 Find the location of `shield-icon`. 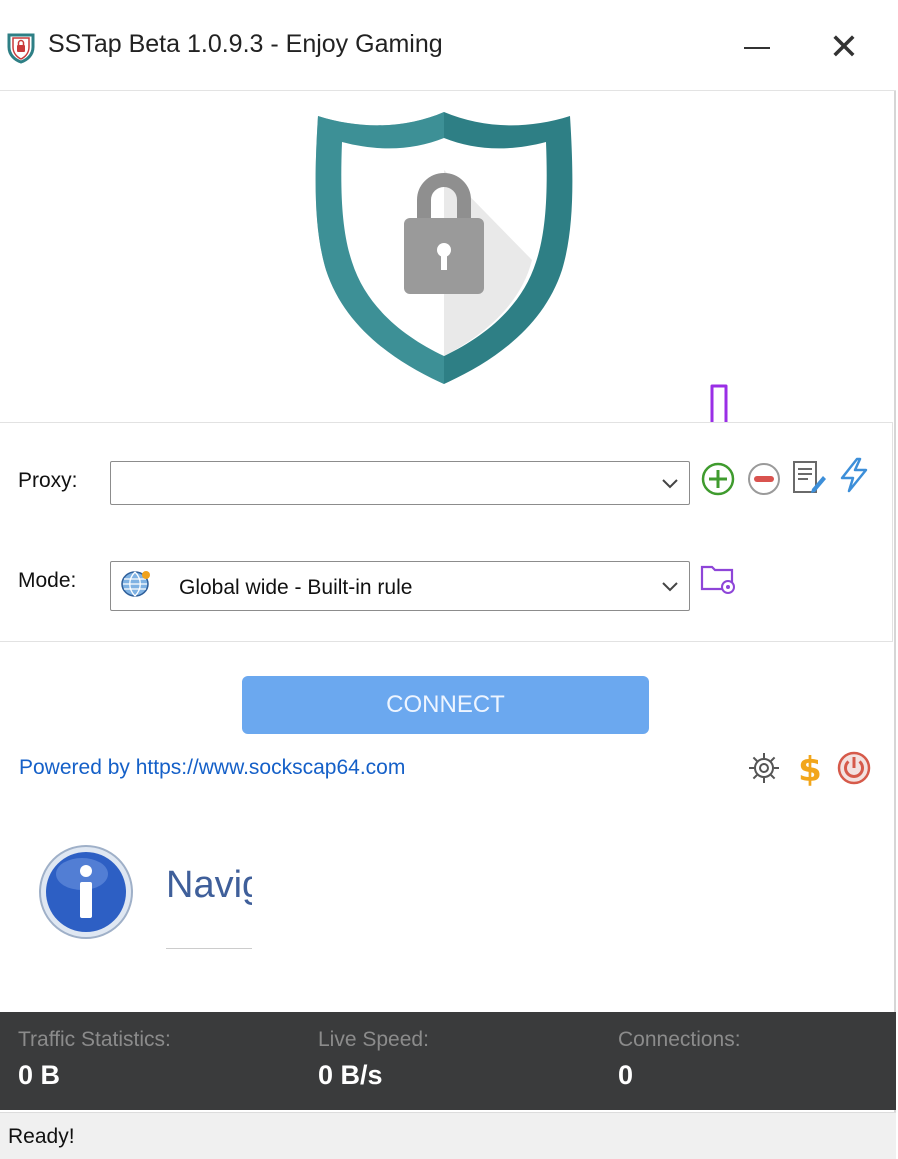

shield-icon is located at coordinates (21, 48).